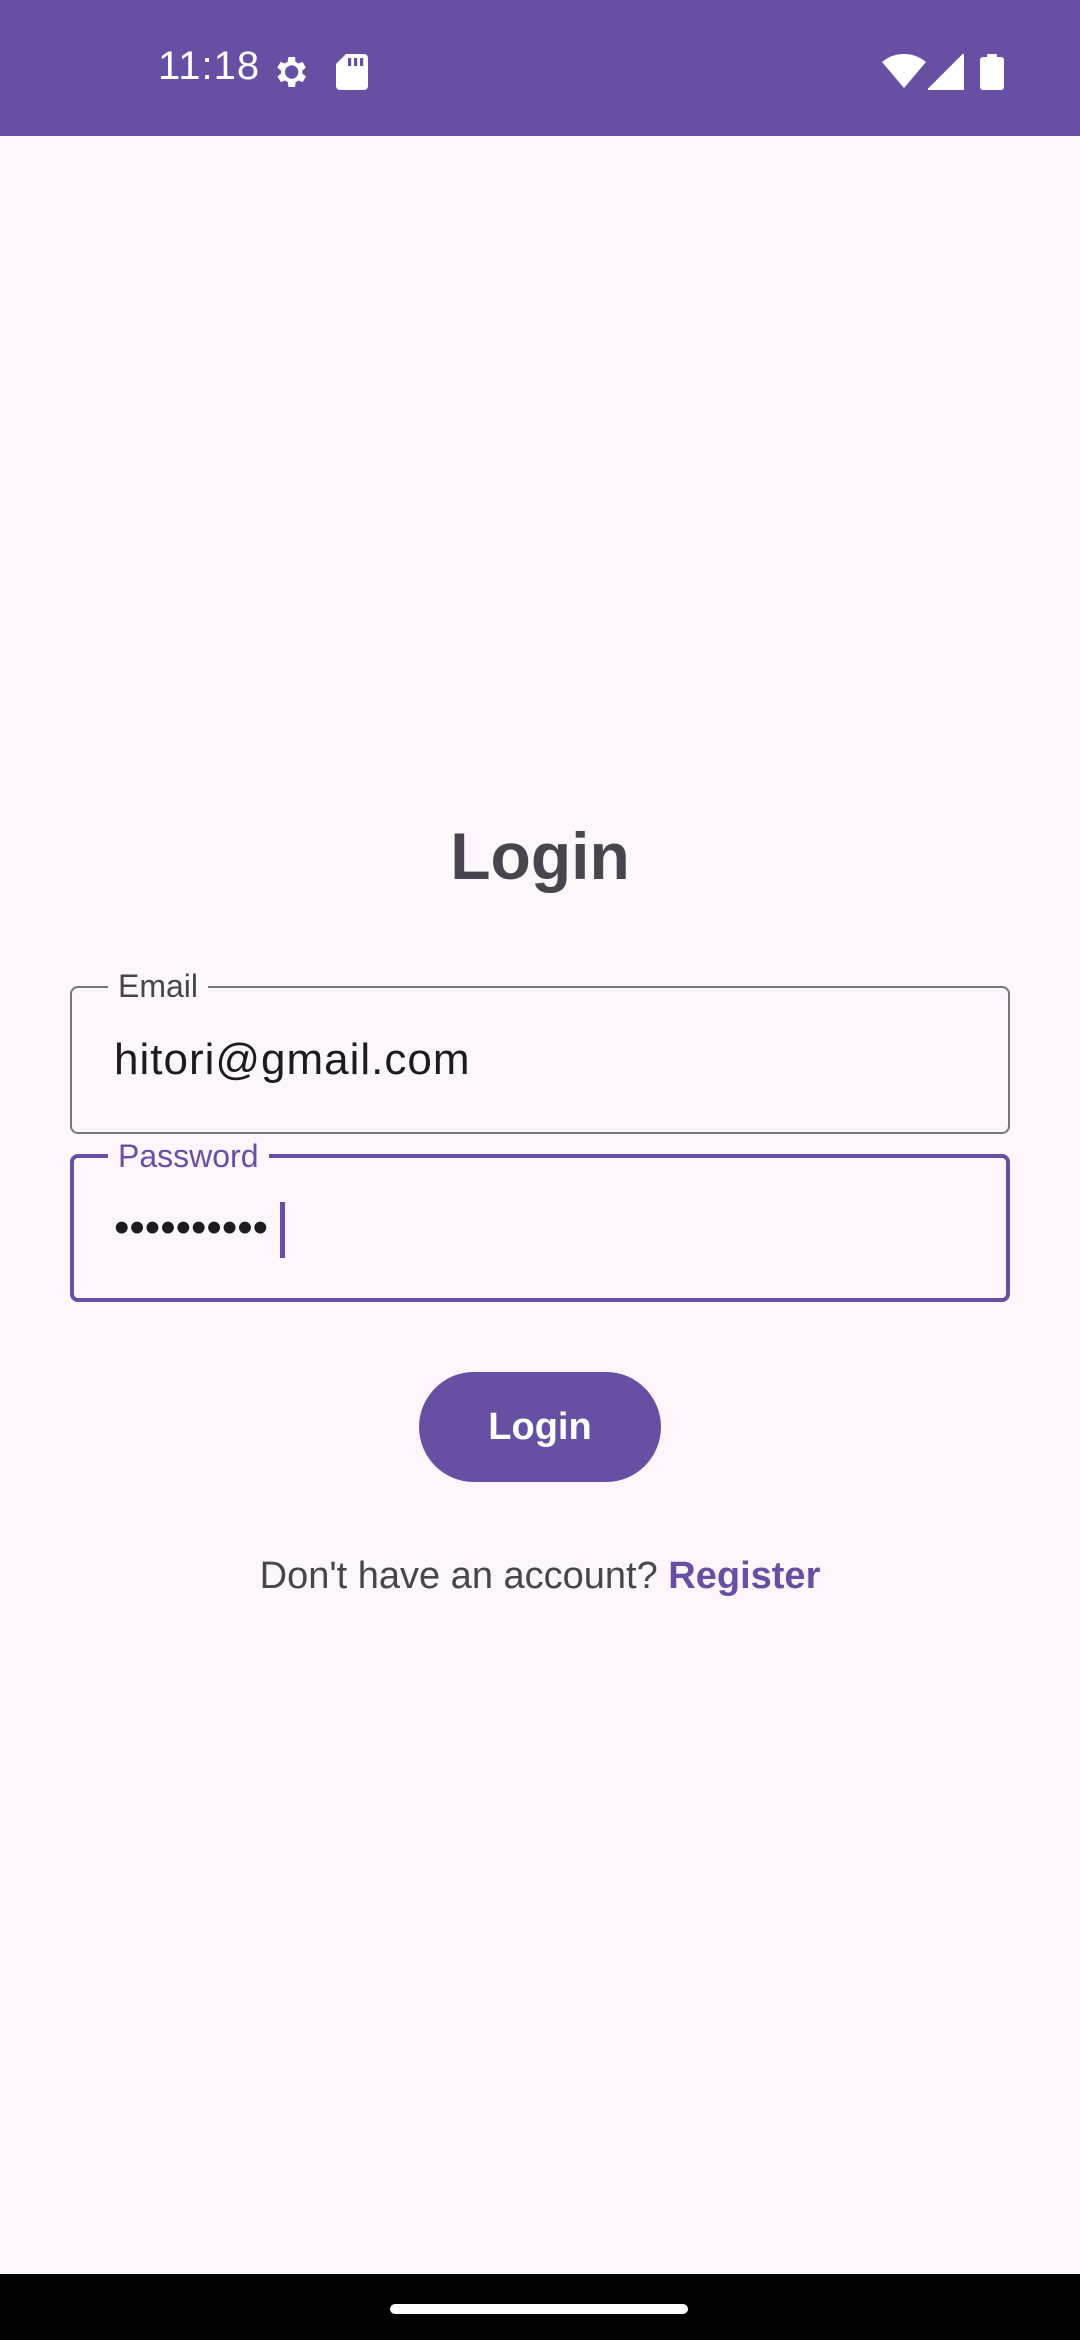 This screenshot has width=1080, height=2340. What do you see at coordinates (540, 856) in the screenshot?
I see `page-title: Login` at bounding box center [540, 856].